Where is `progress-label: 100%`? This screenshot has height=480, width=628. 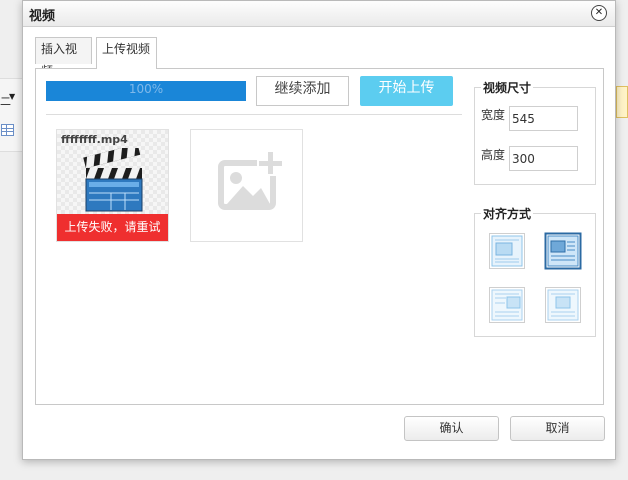
progress-label: 100% is located at coordinates (146, 89).